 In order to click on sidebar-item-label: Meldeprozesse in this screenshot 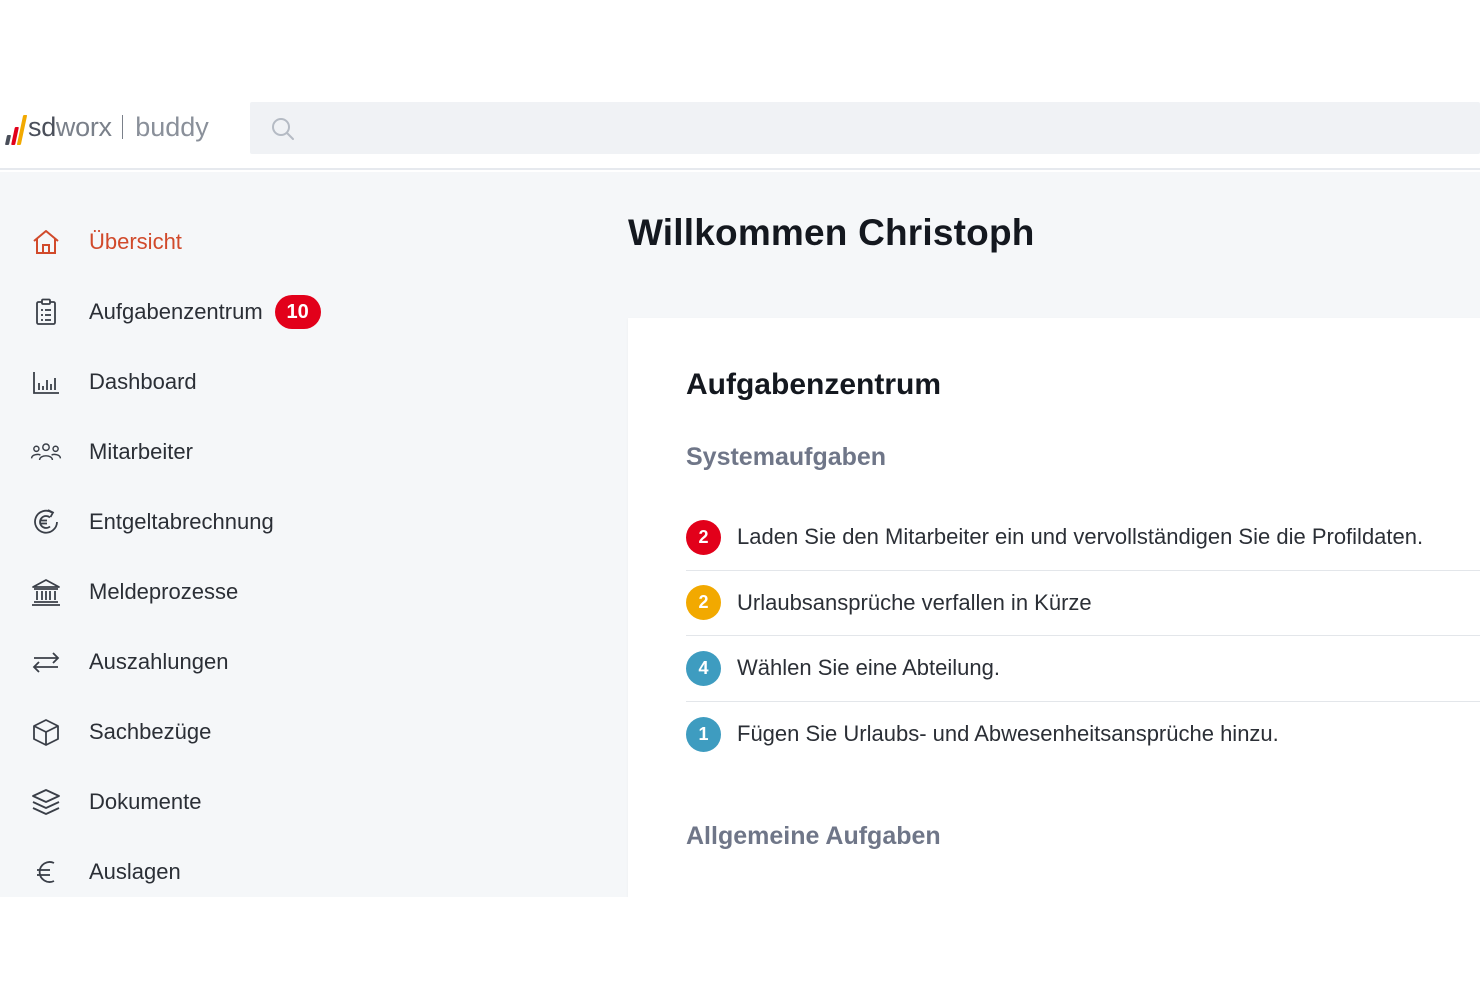, I will do `click(164, 591)`.